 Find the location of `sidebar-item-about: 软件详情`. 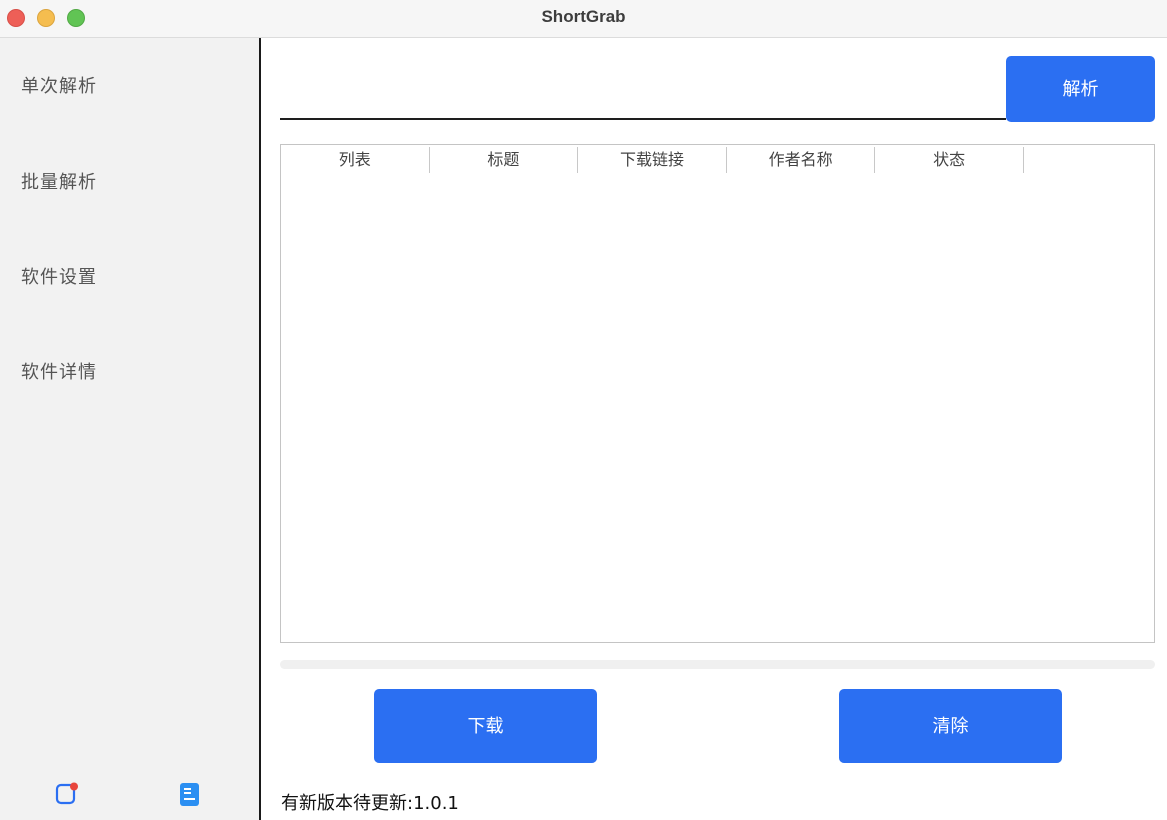

sidebar-item-about: 软件详情 is located at coordinates (59, 371).